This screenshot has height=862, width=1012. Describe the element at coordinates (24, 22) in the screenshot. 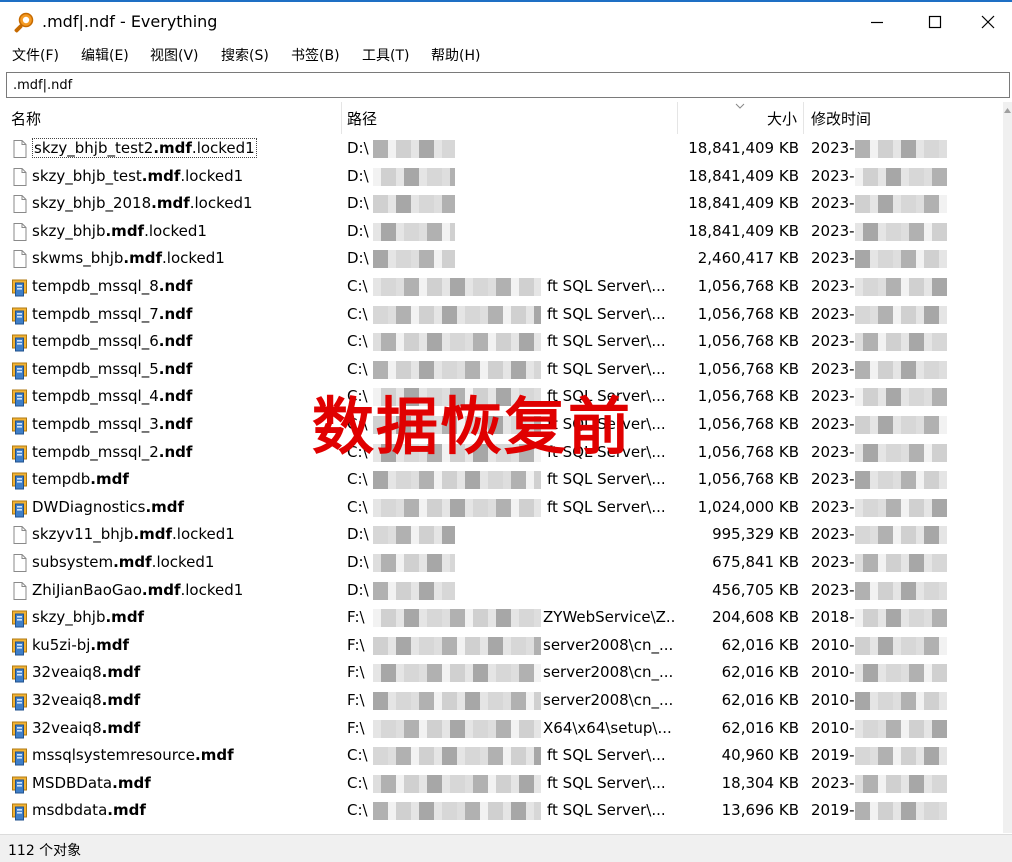

I see `magnifier-app-icon` at that location.